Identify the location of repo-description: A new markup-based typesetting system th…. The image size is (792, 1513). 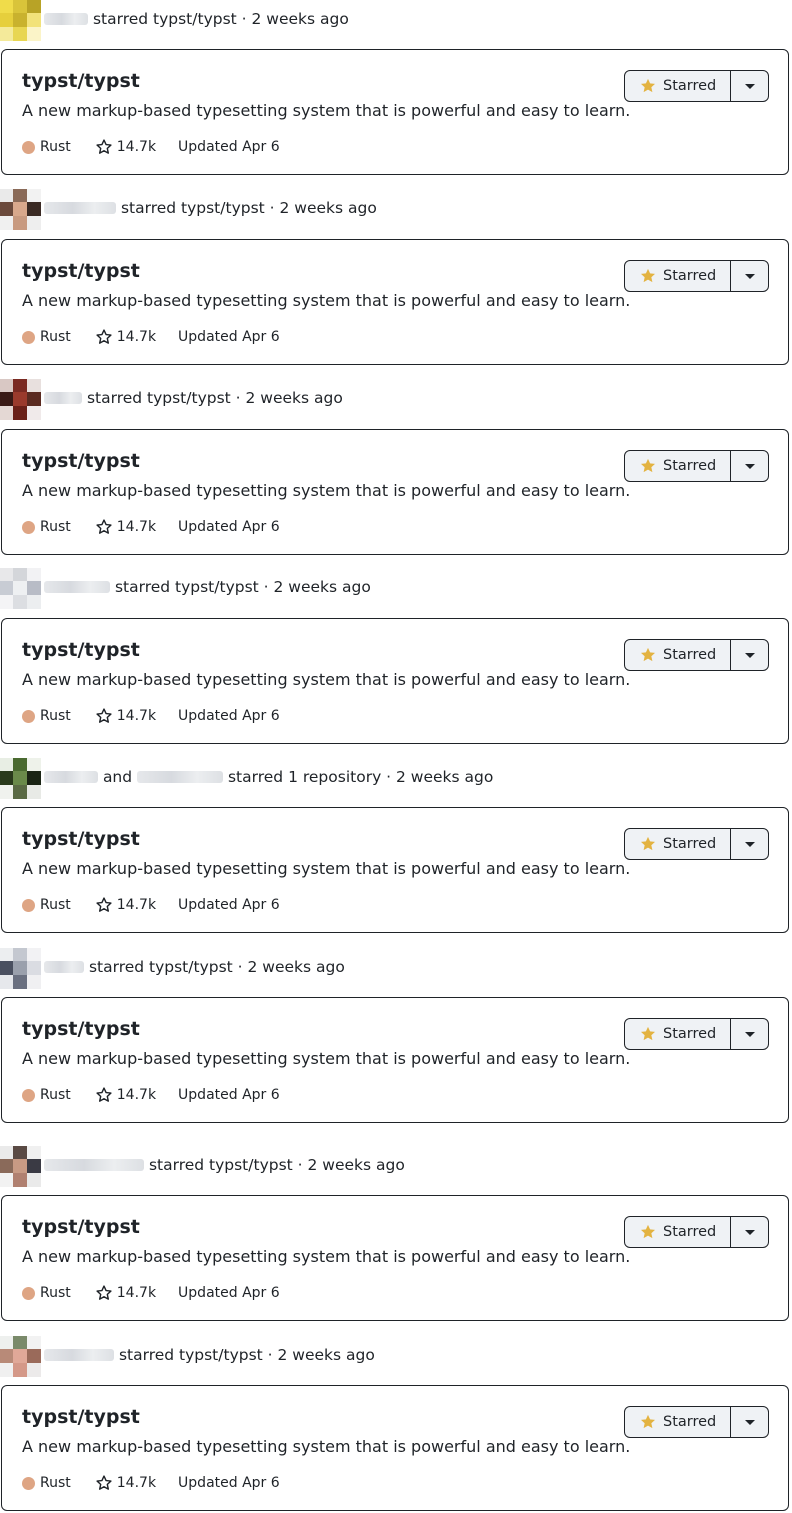
(326, 868).